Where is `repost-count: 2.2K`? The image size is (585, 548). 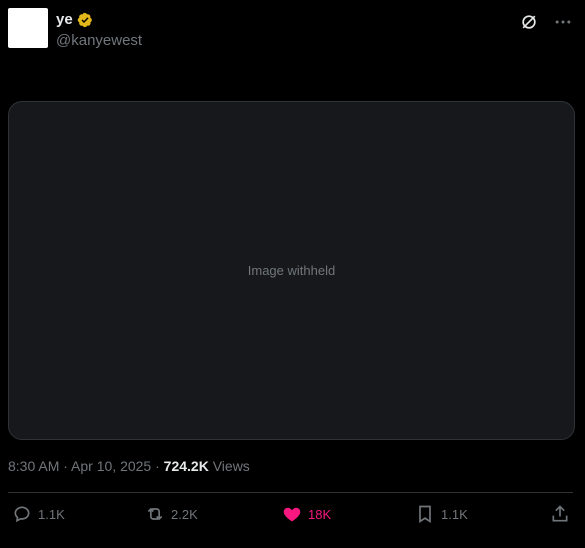
repost-count: 2.2K is located at coordinates (184, 514).